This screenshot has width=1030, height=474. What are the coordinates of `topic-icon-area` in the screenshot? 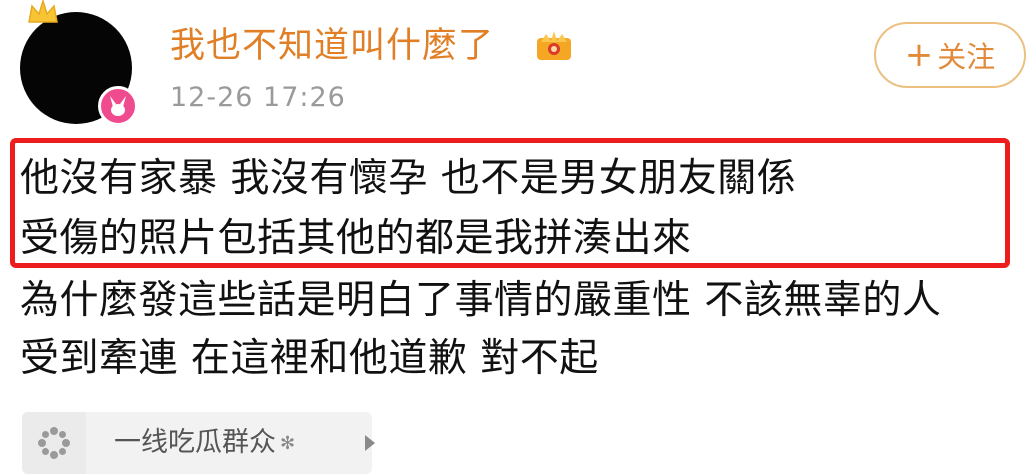 It's located at (54, 443).